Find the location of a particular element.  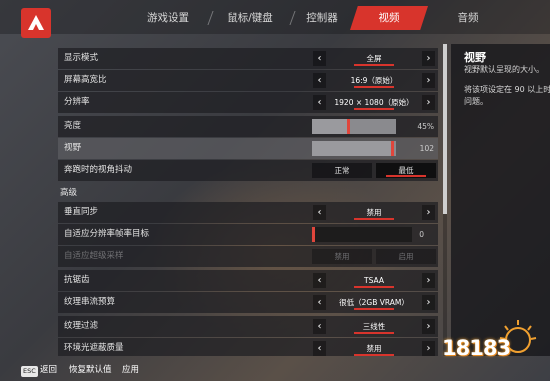

setting-label: 视野 is located at coordinates (73, 148).